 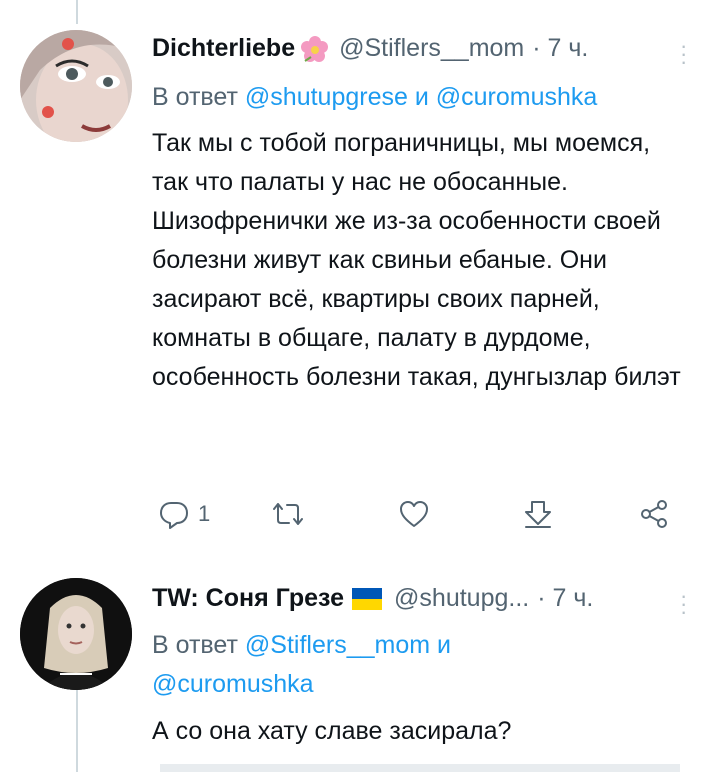 I want to click on handle: @Stiflers__mom, so click(x=431, y=48).